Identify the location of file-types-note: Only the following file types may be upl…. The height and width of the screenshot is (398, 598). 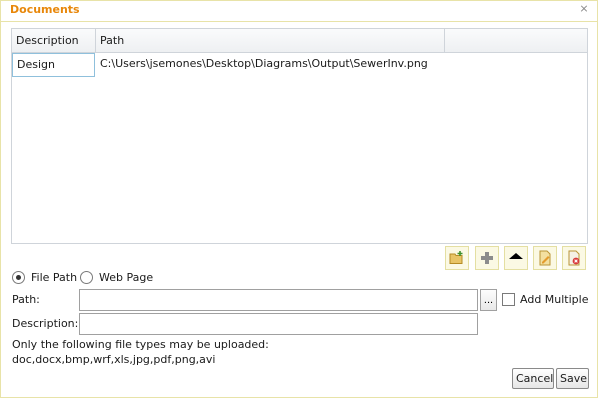
(140, 344).